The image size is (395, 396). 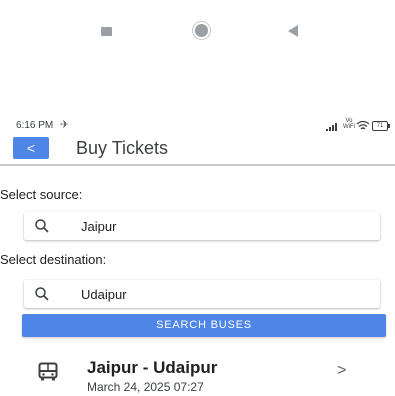 I want to click on chevron-right-icon: >, so click(x=341, y=371).